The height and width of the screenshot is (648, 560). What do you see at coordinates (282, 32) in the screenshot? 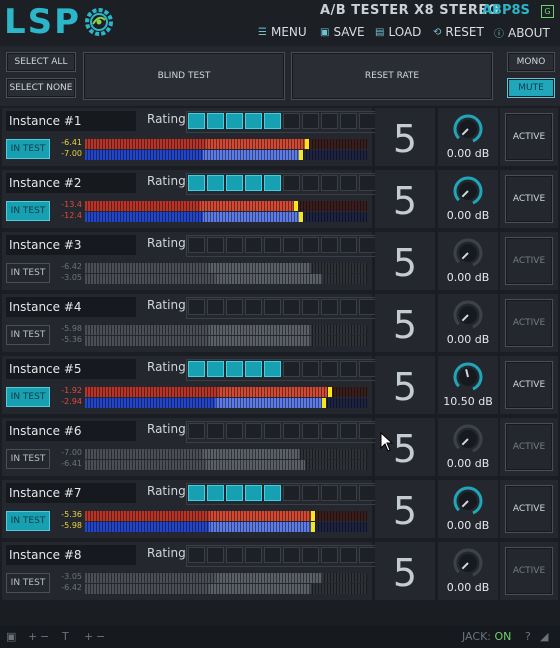
I see `menu-menu-button: ☰ MENU` at bounding box center [282, 32].